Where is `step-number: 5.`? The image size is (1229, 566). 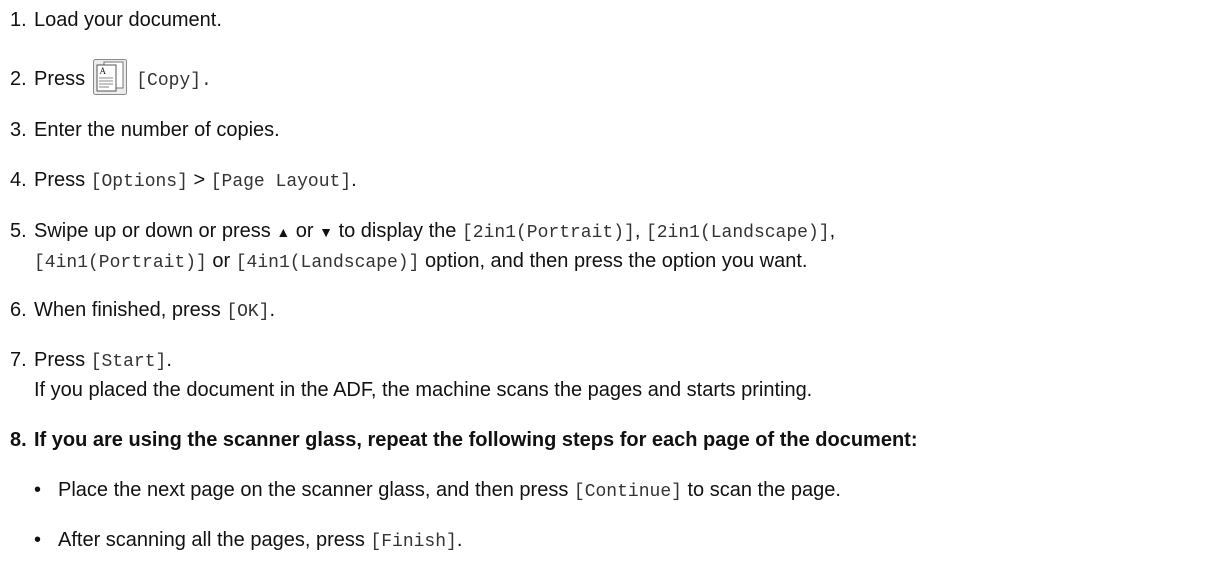 step-number: 5. is located at coordinates (18, 231).